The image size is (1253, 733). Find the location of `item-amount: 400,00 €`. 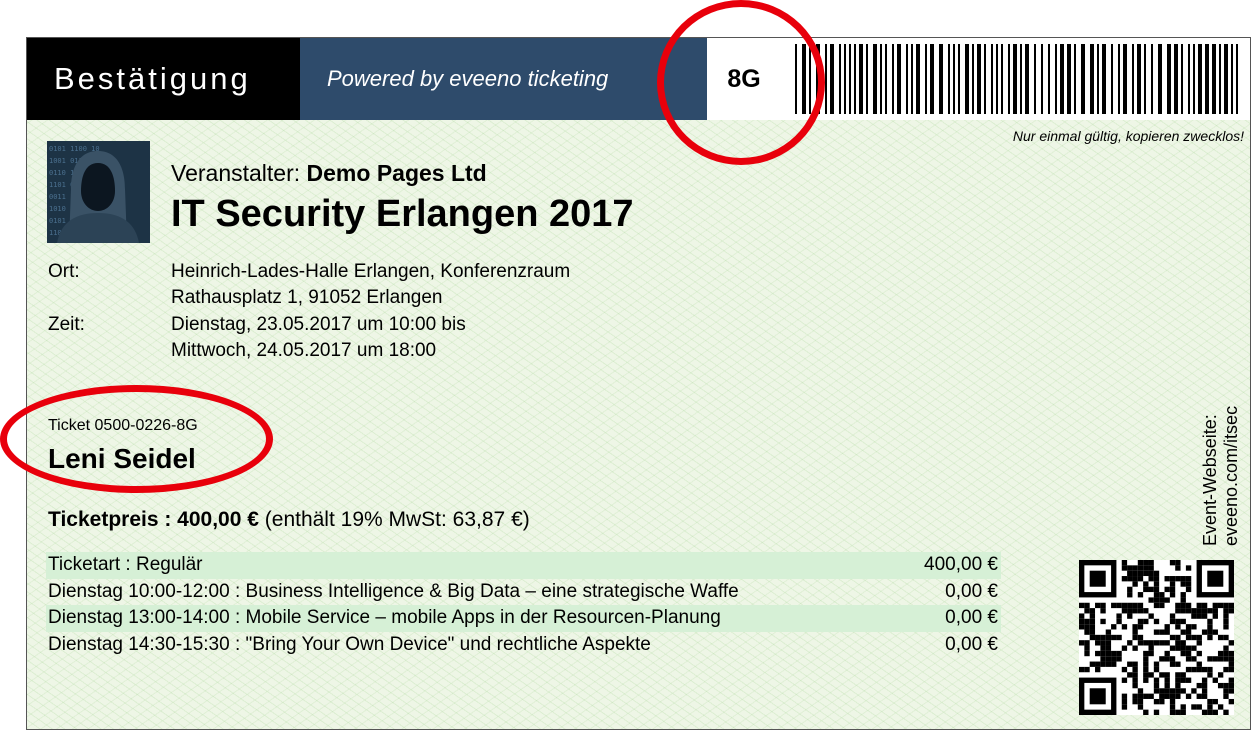

item-amount: 400,00 € is located at coordinates (961, 564).